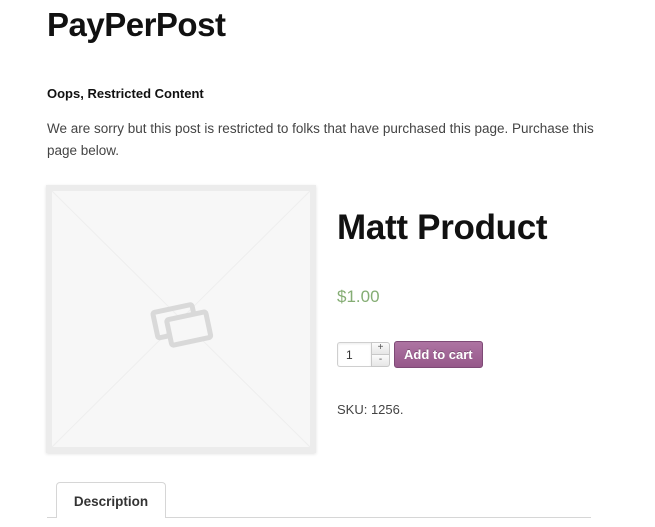  I want to click on product-sku: SKU: 1256., so click(370, 409).